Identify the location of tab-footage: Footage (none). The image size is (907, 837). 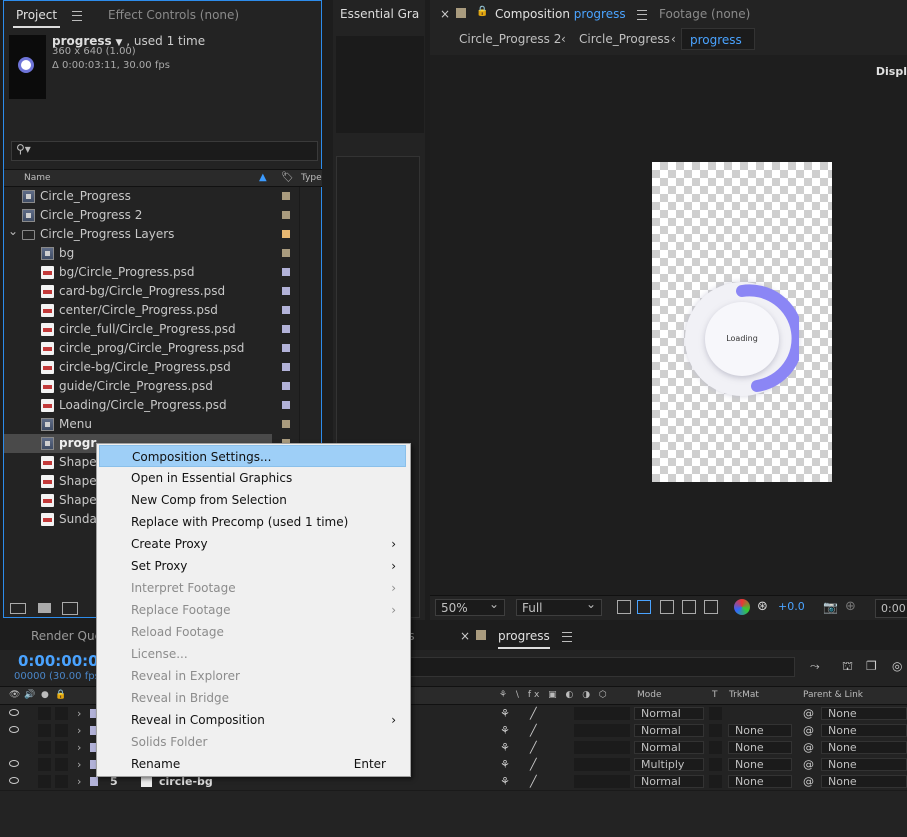
(704, 14).